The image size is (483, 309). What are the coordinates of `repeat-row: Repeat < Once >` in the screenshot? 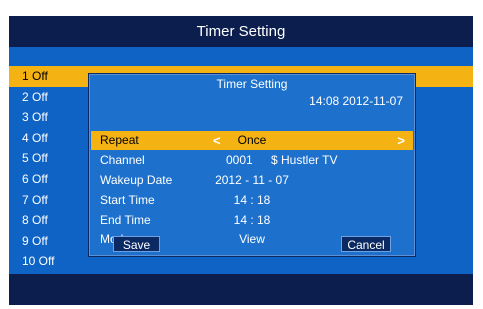 It's located at (252, 140).